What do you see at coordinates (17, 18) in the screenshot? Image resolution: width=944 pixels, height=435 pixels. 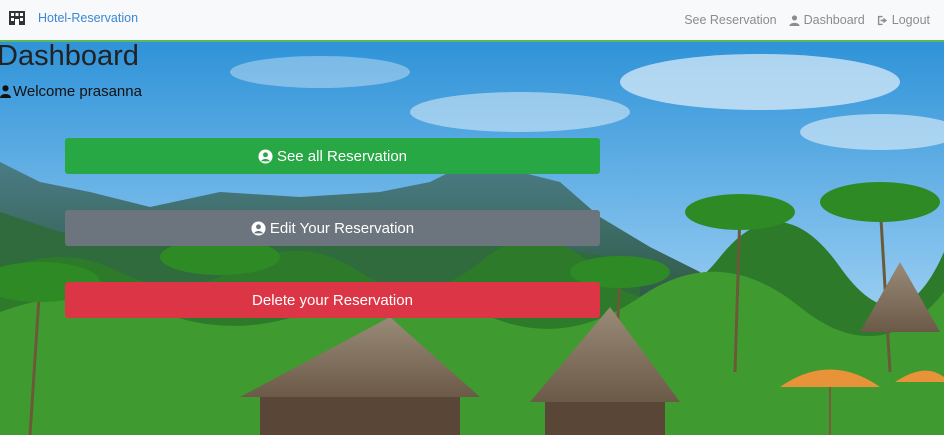 I see `hotel-icon` at bounding box center [17, 18].